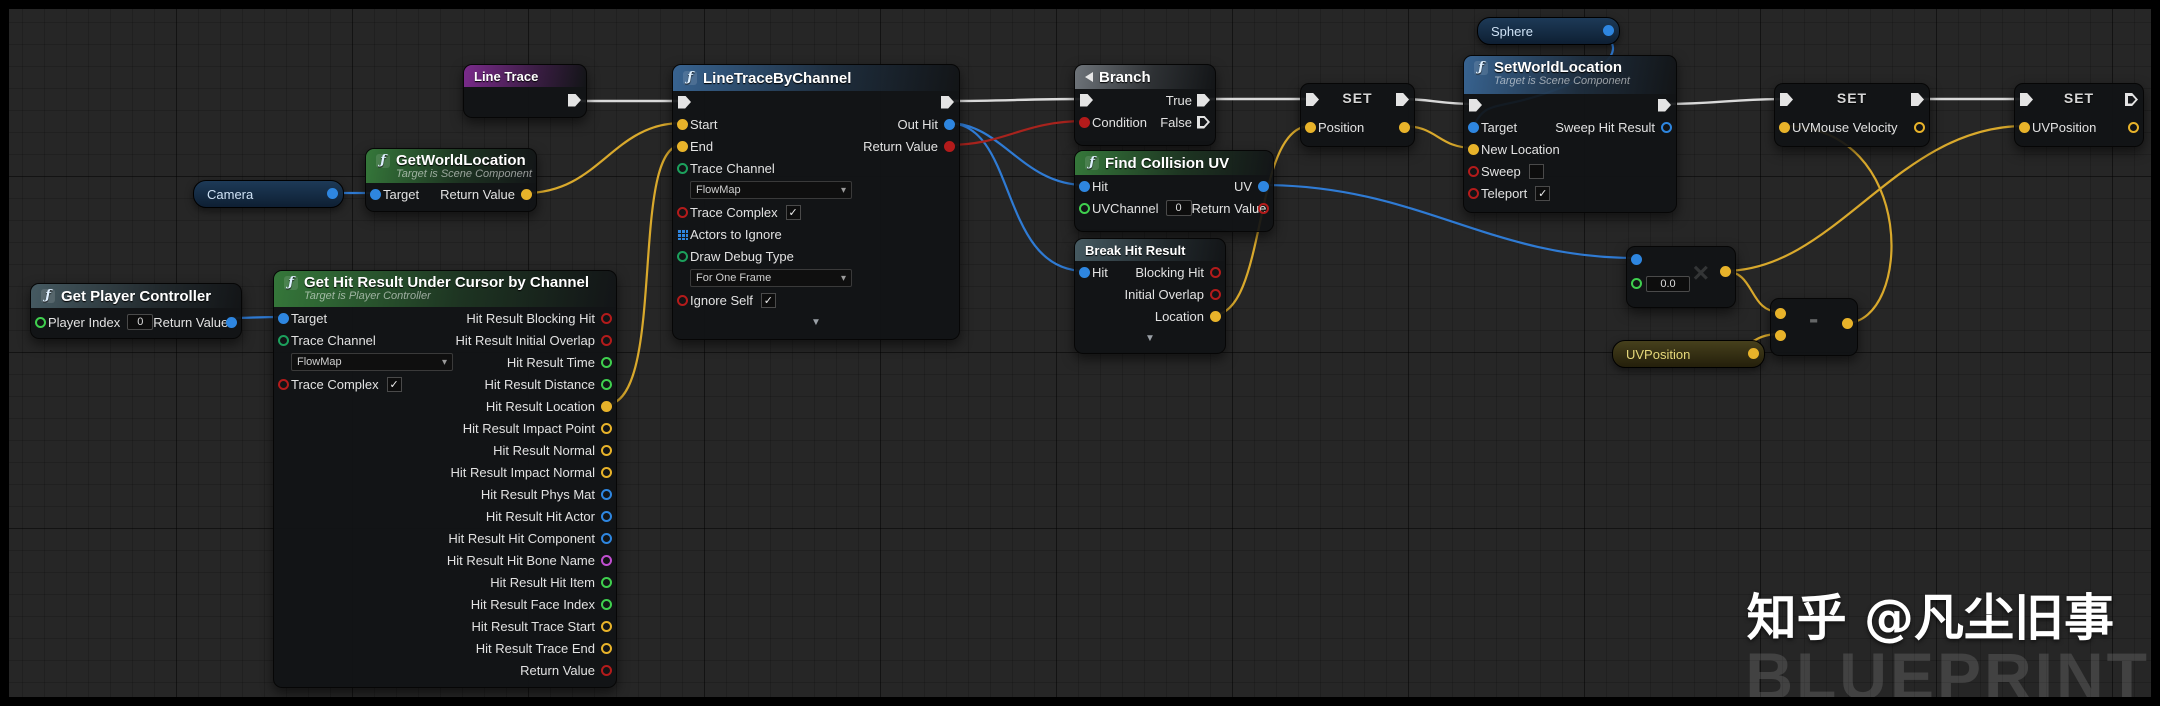  I want to click on uvposition-variable-node: UVPosition, so click(1688, 354).